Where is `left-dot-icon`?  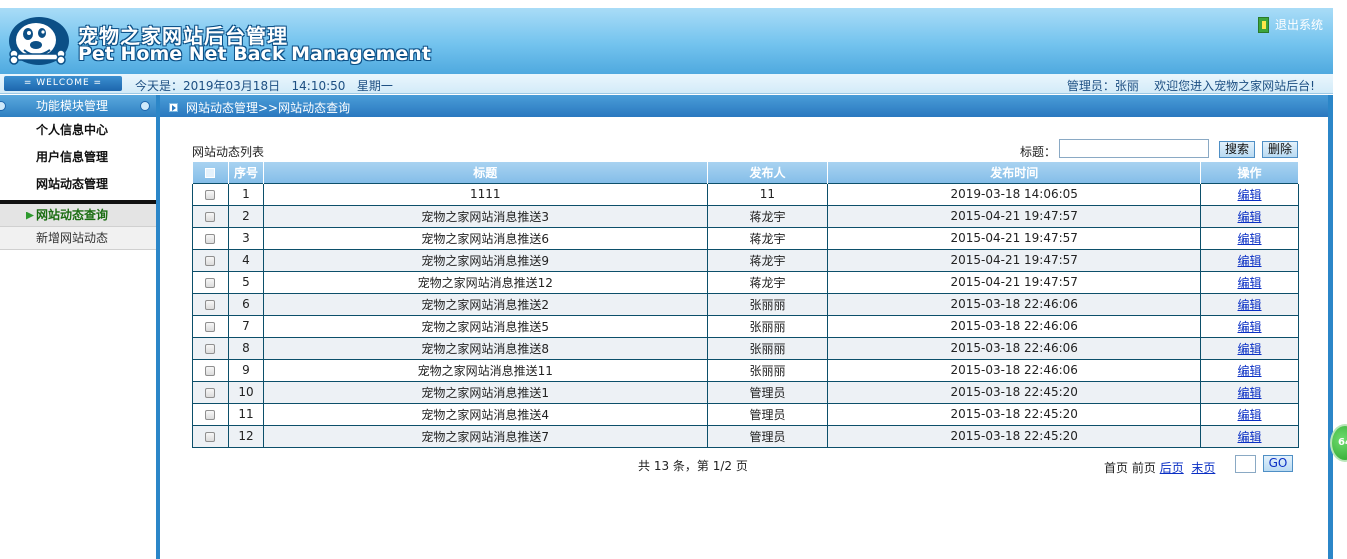
left-dot-icon is located at coordinates (3, 106).